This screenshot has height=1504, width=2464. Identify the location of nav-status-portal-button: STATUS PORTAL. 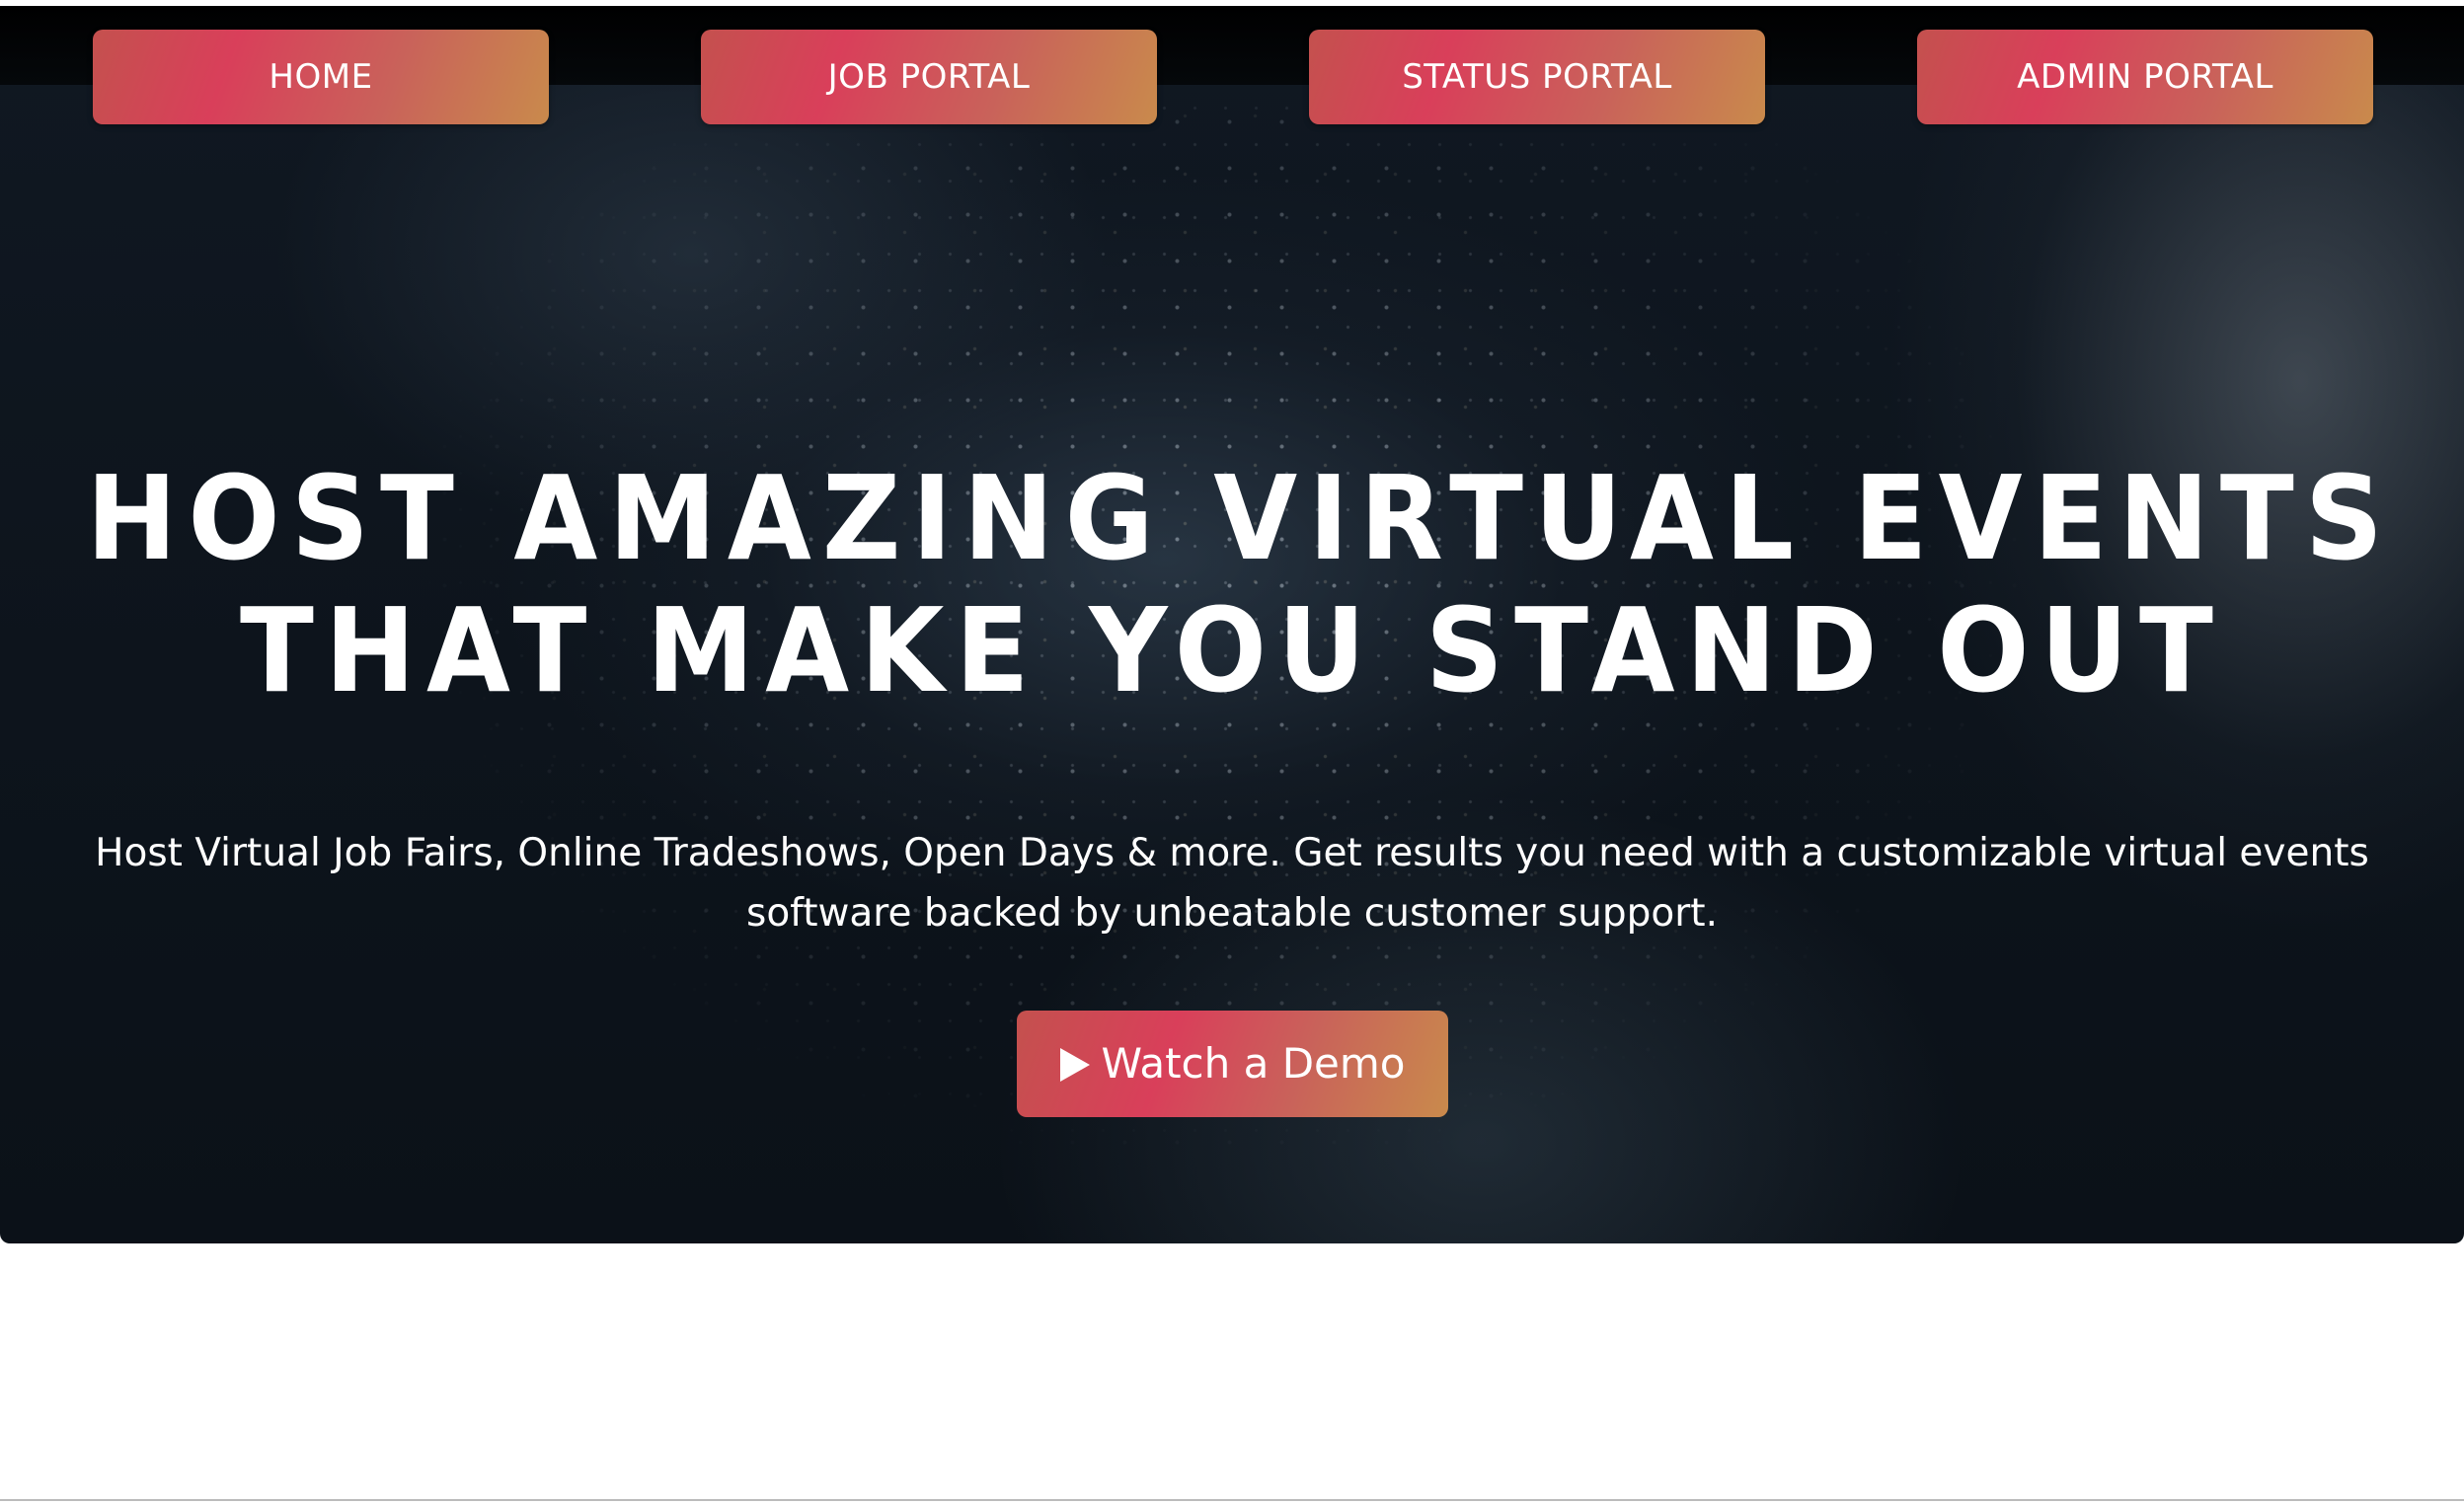
(1537, 77).